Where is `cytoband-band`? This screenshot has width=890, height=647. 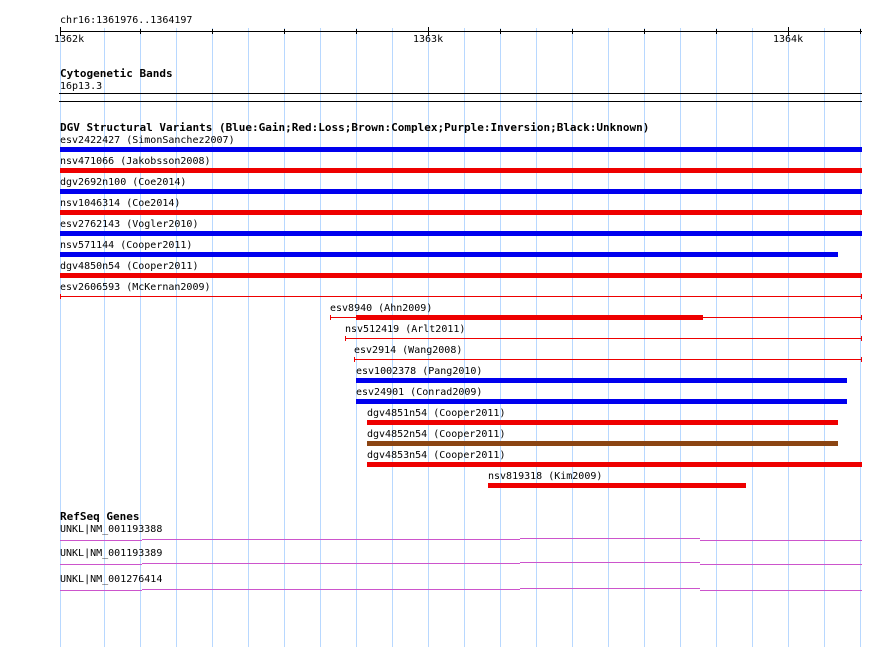 cytoband-band is located at coordinates (460, 93).